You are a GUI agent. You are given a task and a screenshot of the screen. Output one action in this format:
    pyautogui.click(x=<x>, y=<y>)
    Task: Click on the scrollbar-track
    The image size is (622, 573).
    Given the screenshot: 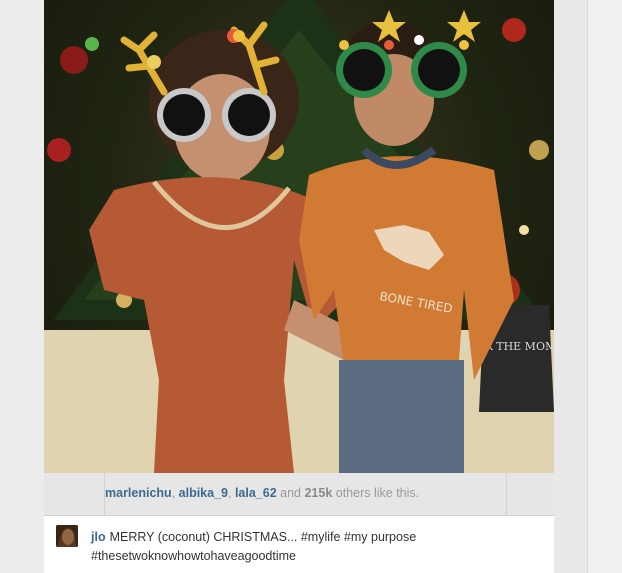 What is the action you would take?
    pyautogui.click(x=604, y=286)
    